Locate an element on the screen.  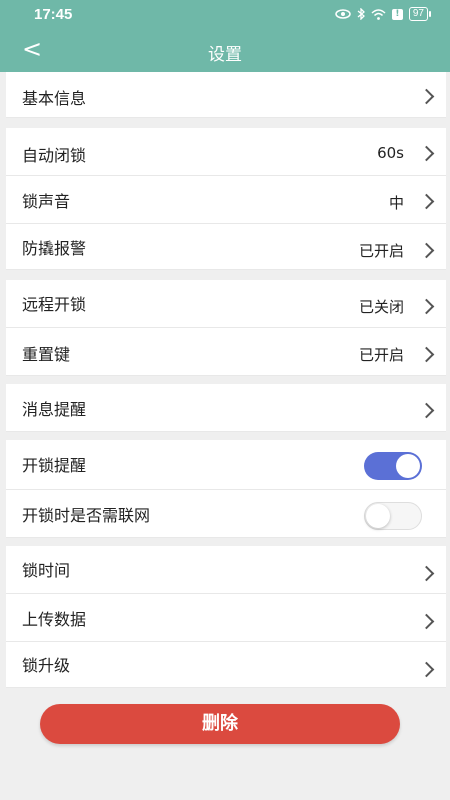
setting-unlock-reminder: 开锁提醒 is located at coordinates (226, 465).